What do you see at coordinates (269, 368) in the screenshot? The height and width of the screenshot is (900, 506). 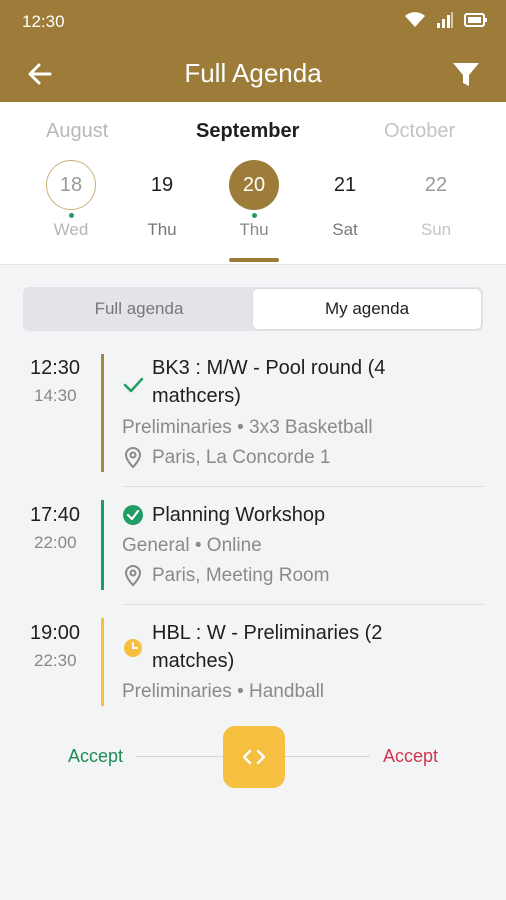 I see `event-title-line: BK3 : M/W - Pool round (4` at bounding box center [269, 368].